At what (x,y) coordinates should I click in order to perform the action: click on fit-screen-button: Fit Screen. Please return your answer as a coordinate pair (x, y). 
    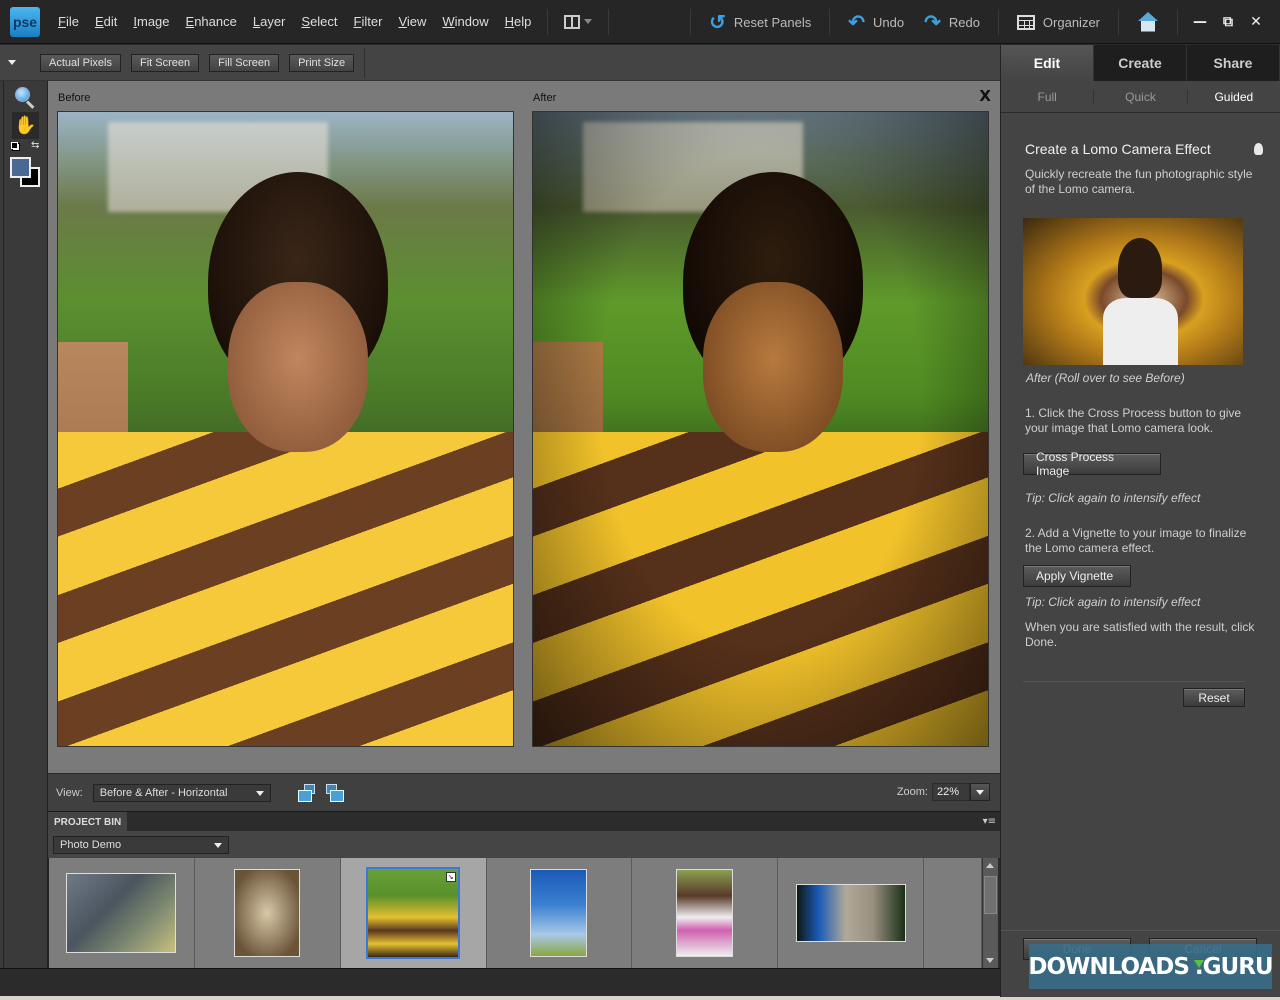
    Looking at the image, I should click on (165, 62).